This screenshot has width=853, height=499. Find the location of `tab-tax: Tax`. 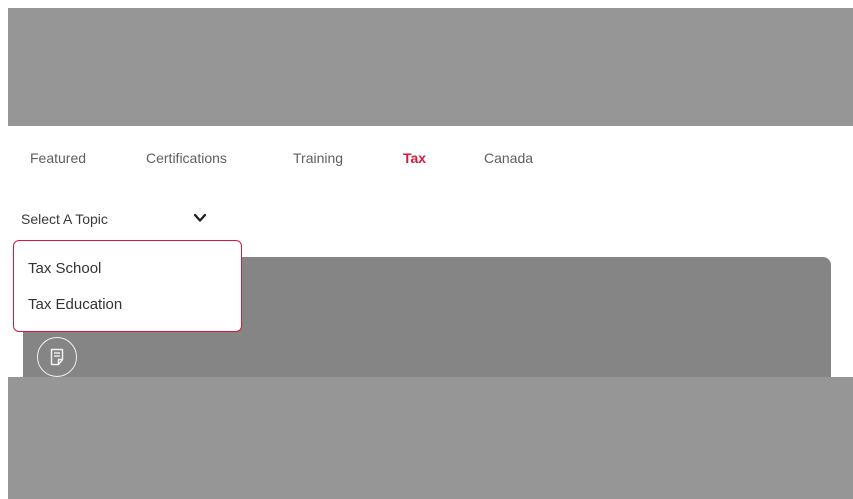

tab-tax: Tax is located at coordinates (414, 158).